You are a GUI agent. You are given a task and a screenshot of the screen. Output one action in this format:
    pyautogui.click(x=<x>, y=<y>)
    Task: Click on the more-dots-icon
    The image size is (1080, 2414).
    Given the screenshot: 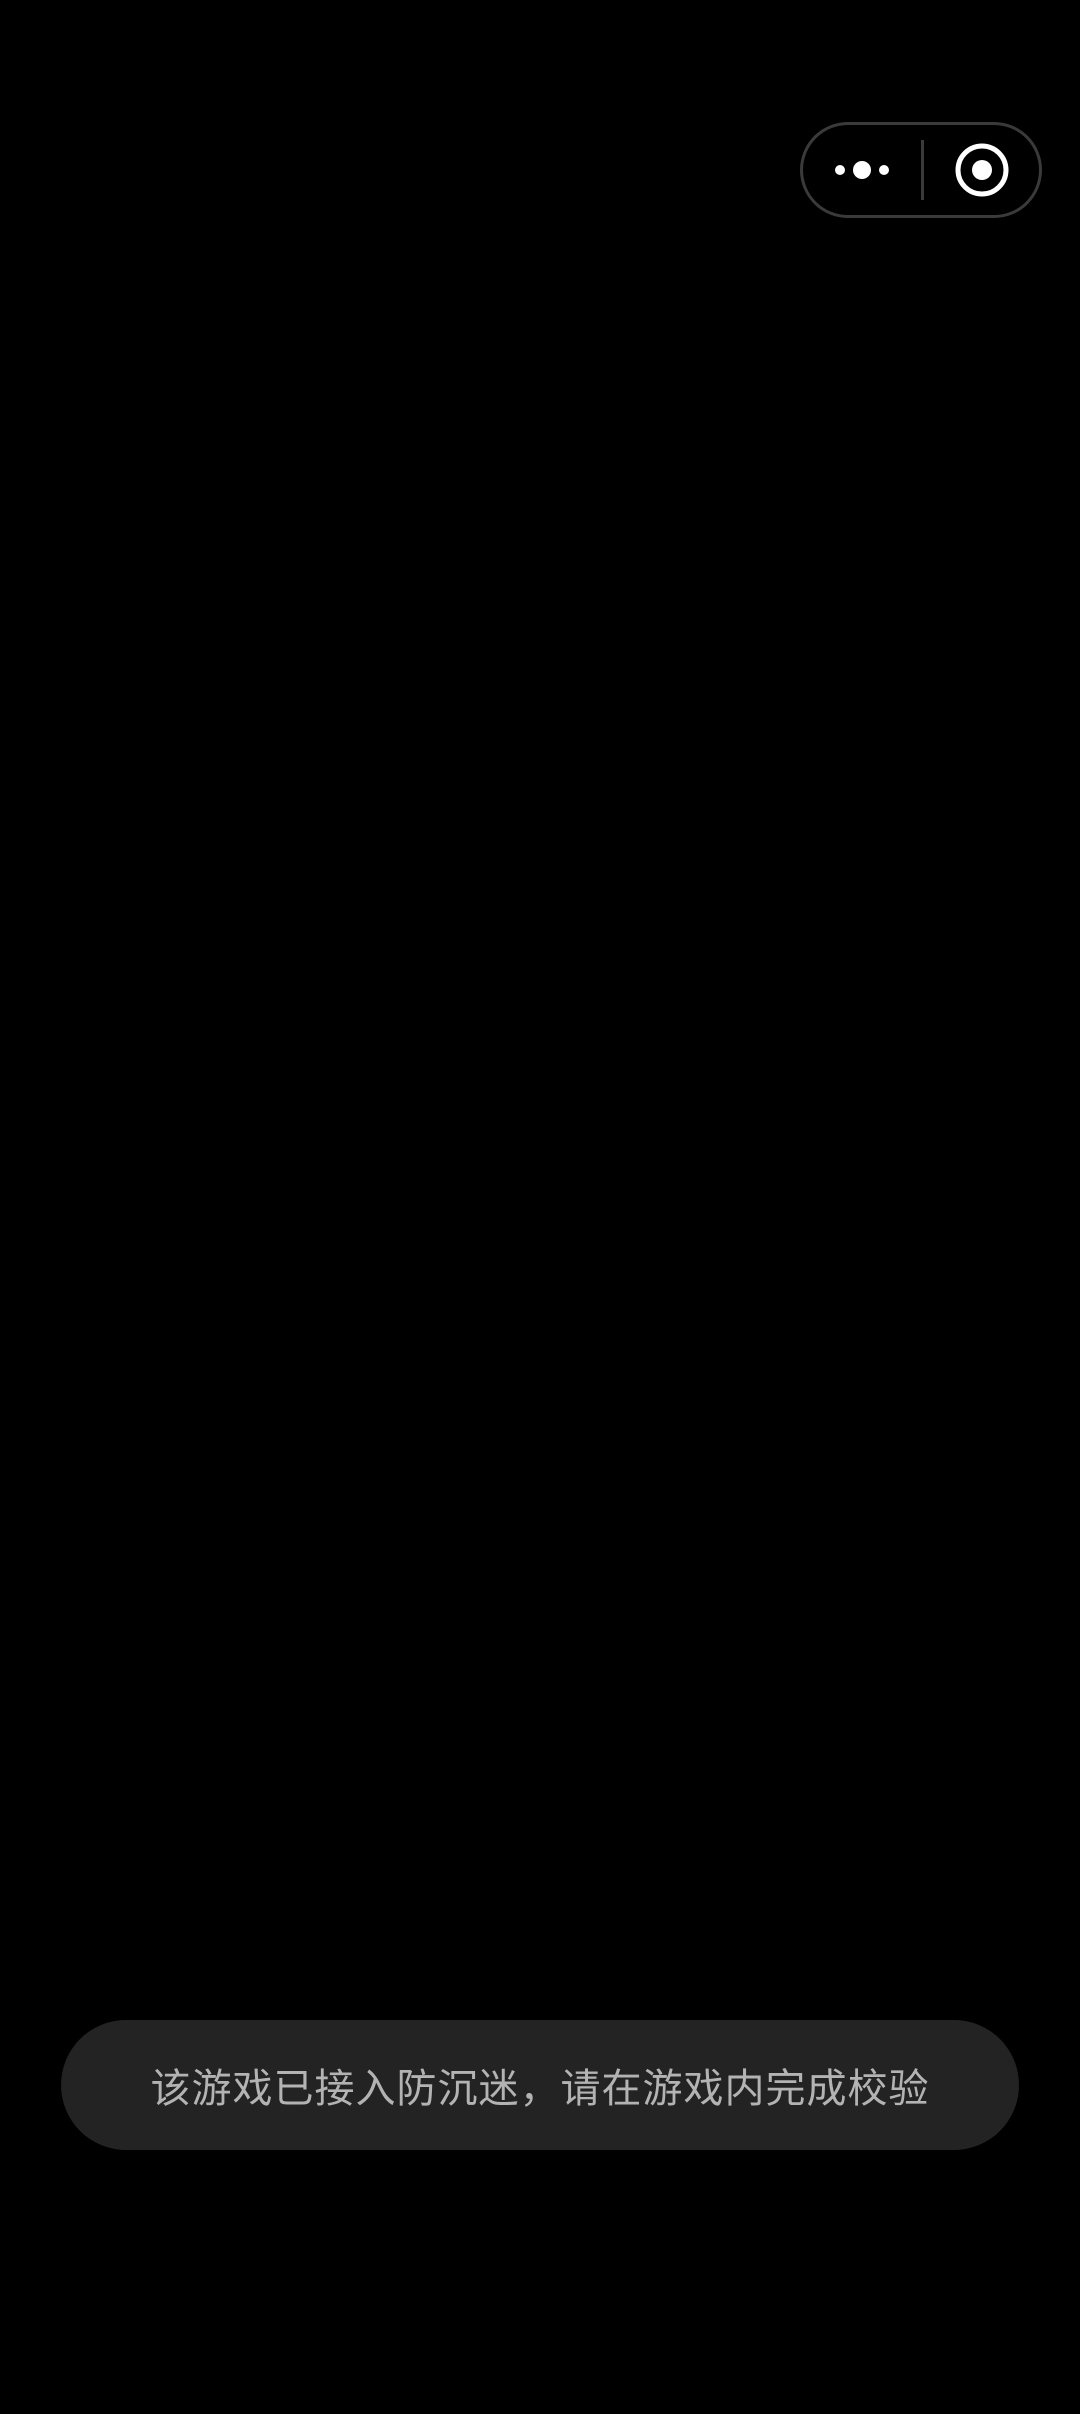 What is the action you would take?
    pyautogui.click(x=862, y=170)
    